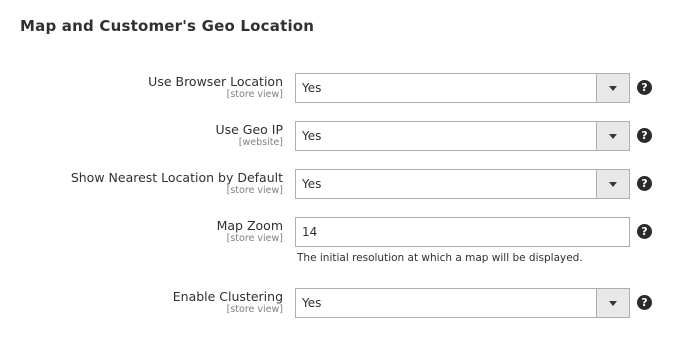 The height and width of the screenshot is (350, 685). I want to click on field-label: Show Nearest Location by Default, so click(176, 177).